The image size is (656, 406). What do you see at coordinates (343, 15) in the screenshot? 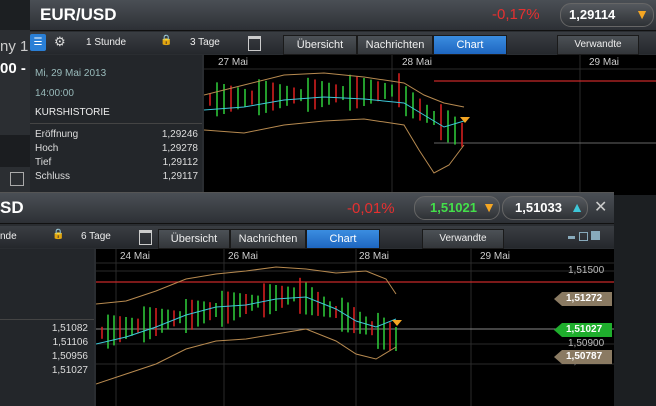
I see `eurusd-titlebar: EUR/USD -0,17% 1,29114 ▼` at bounding box center [343, 15].